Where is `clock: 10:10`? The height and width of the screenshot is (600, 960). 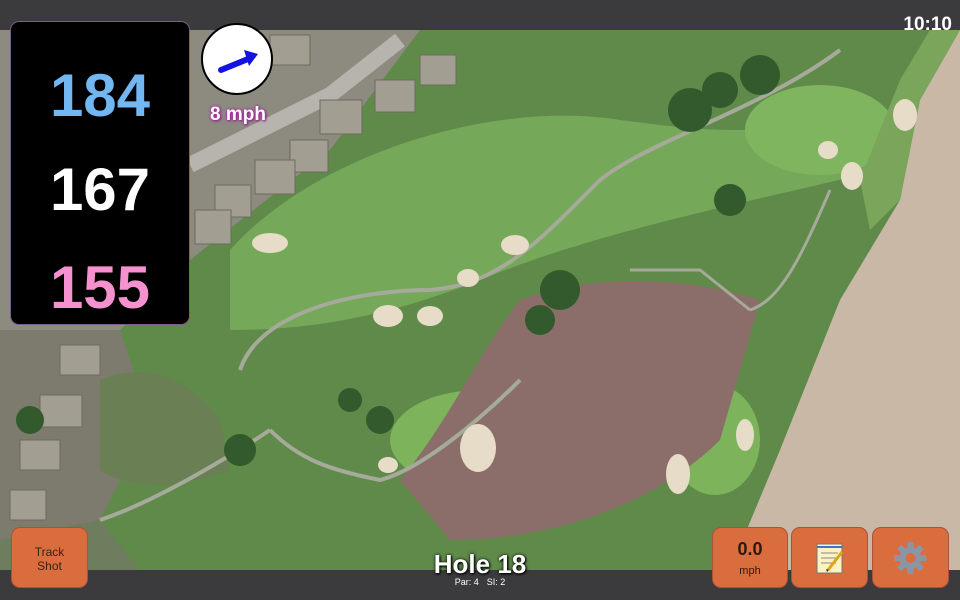
clock: 10:10 is located at coordinates (927, 24).